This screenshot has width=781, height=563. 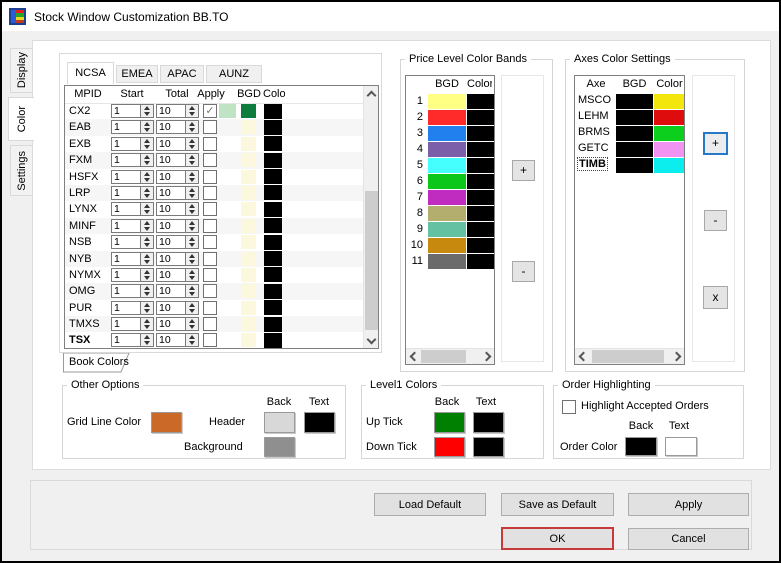 I want to click on tab-emea: EMEA, so click(x=137, y=74).